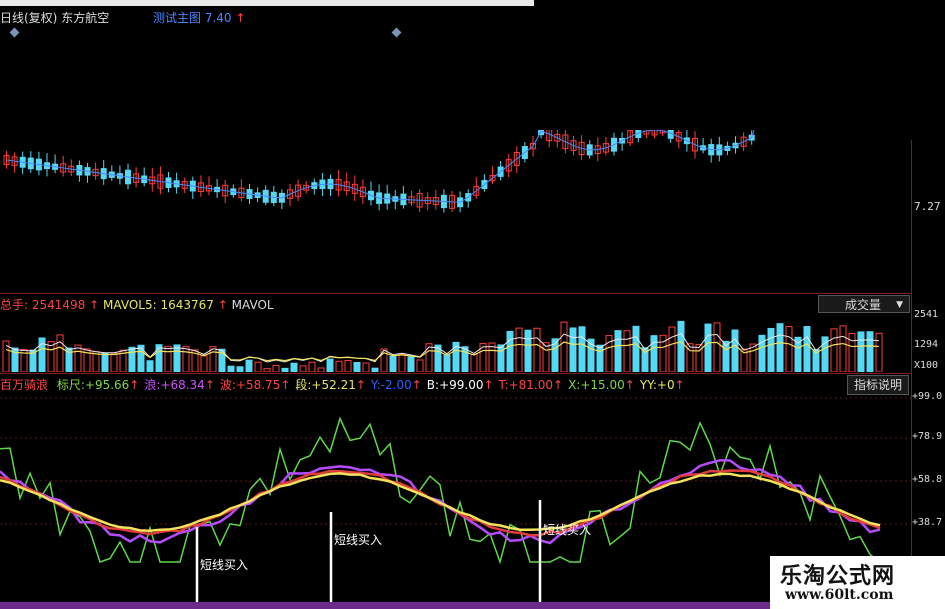 The width and height of the screenshot is (945, 609). What do you see at coordinates (267, 3) in the screenshot?
I see `window-top-strip` at bounding box center [267, 3].